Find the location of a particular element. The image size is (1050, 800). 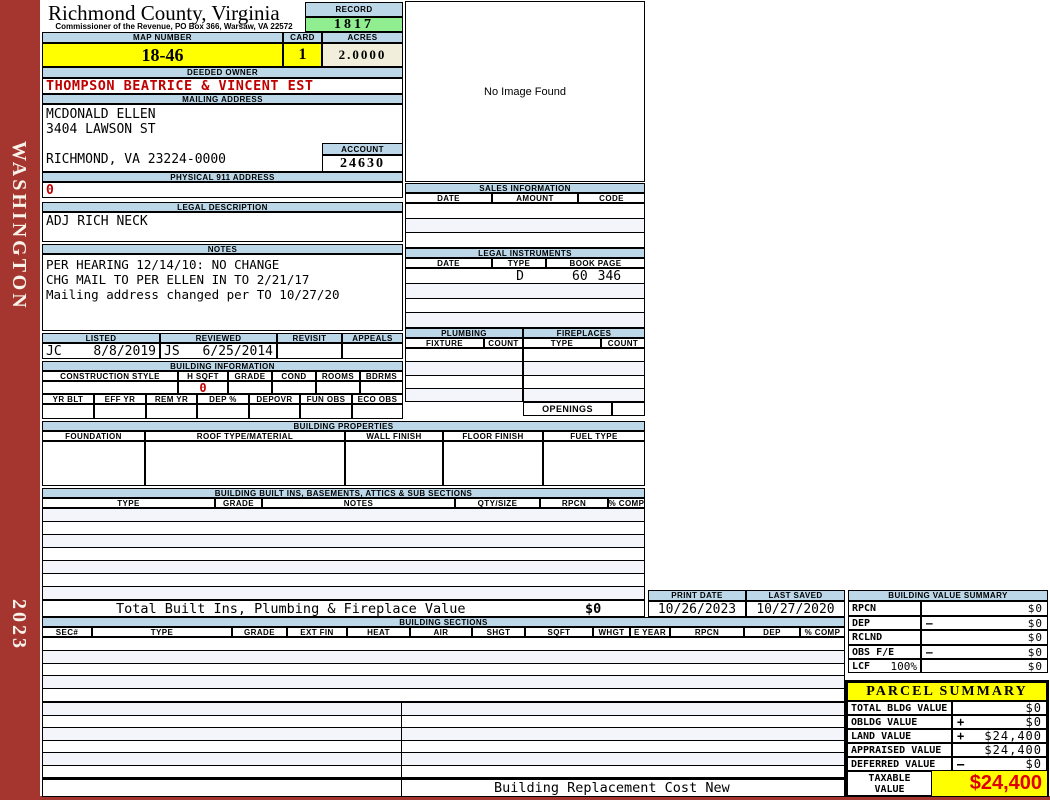

yr-blt-header: YR BLT is located at coordinates (68, 399).